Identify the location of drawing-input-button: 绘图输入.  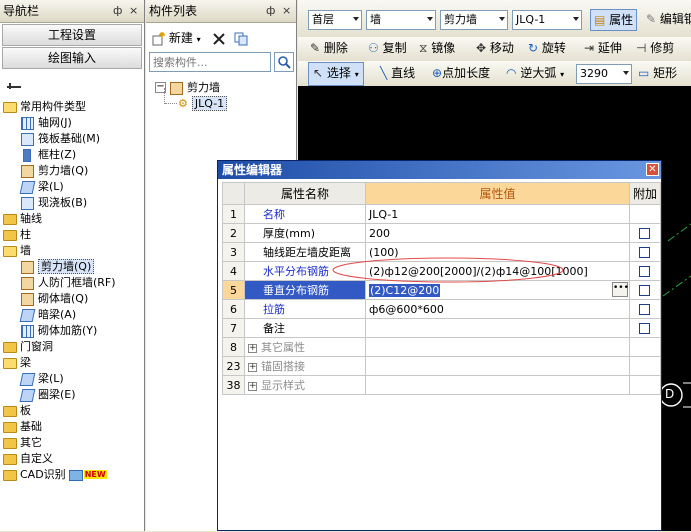
(72, 58).